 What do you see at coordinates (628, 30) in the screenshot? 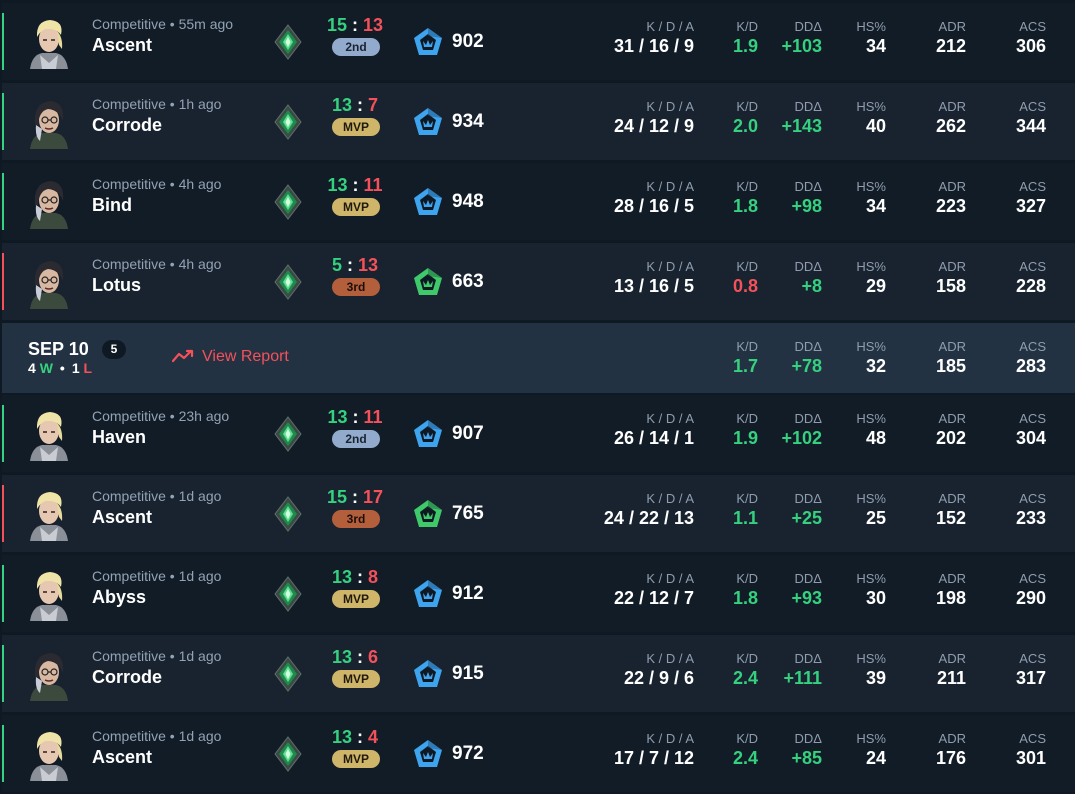
I see `kda-stat: K / D / A 31 / 16 / 9` at bounding box center [628, 30].